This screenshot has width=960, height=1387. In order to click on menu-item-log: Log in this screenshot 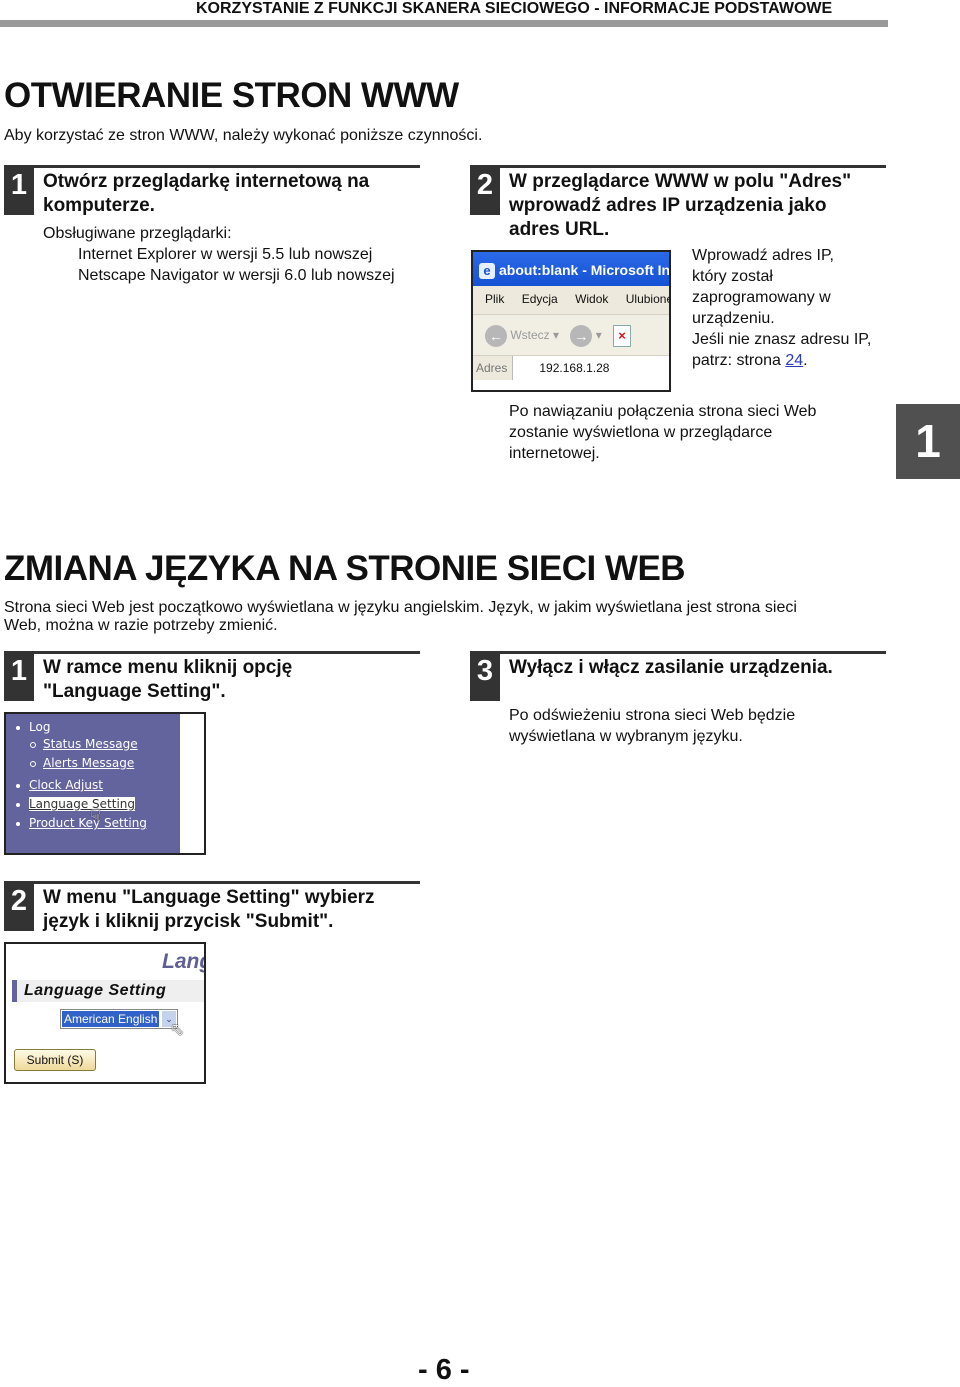, I will do `click(33, 727)`.